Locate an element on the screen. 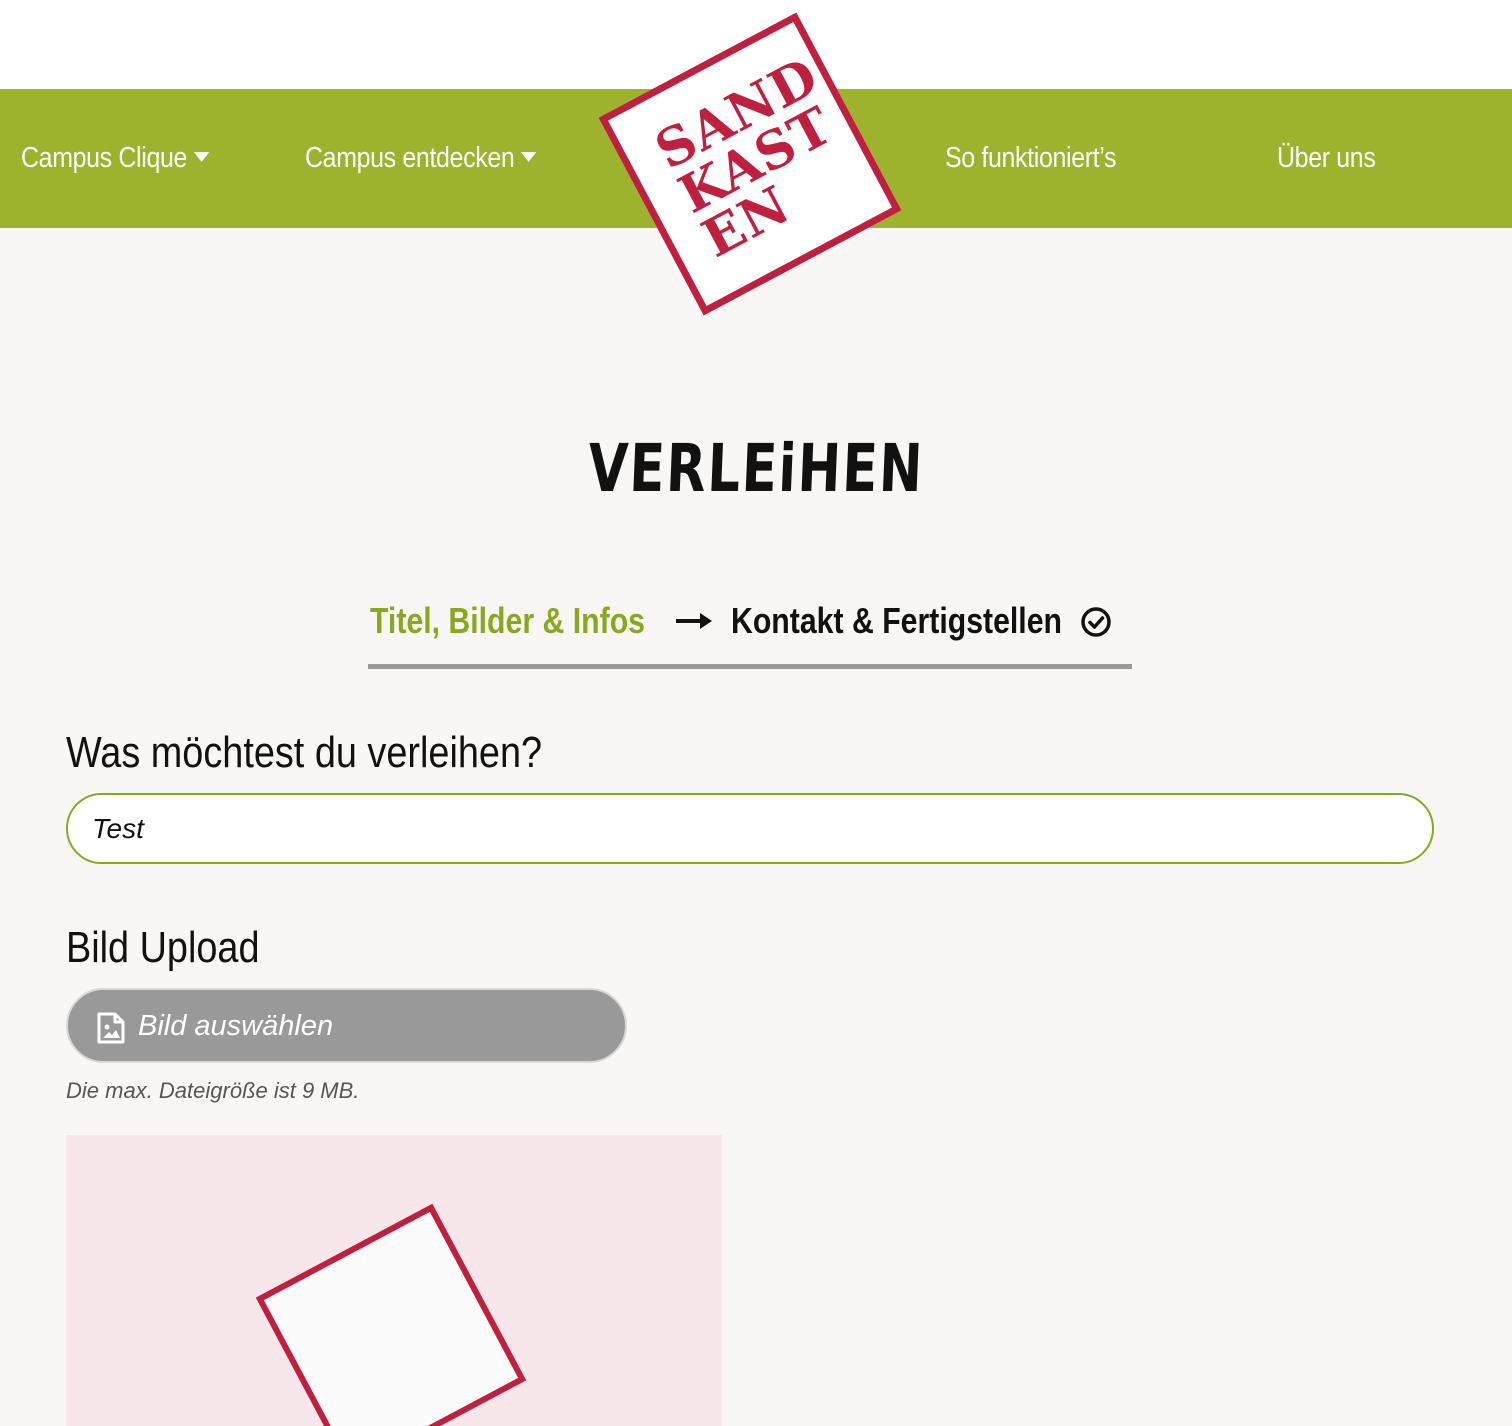 This screenshot has height=1426, width=1512. image-upload-label: Bild Upload is located at coordinates (163, 947).